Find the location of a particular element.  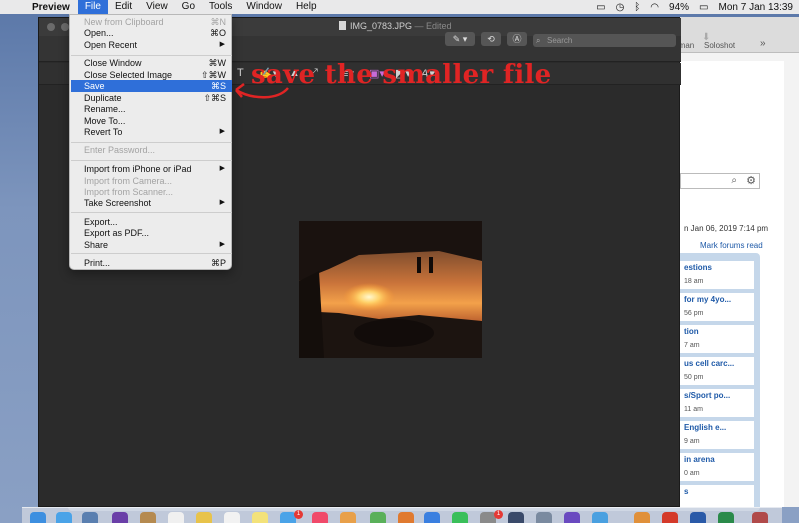

forum-last-post-time: 18 am is located at coordinates (694, 281).